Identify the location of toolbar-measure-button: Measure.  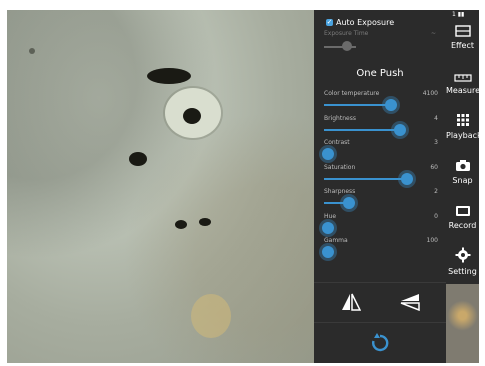
(463, 81).